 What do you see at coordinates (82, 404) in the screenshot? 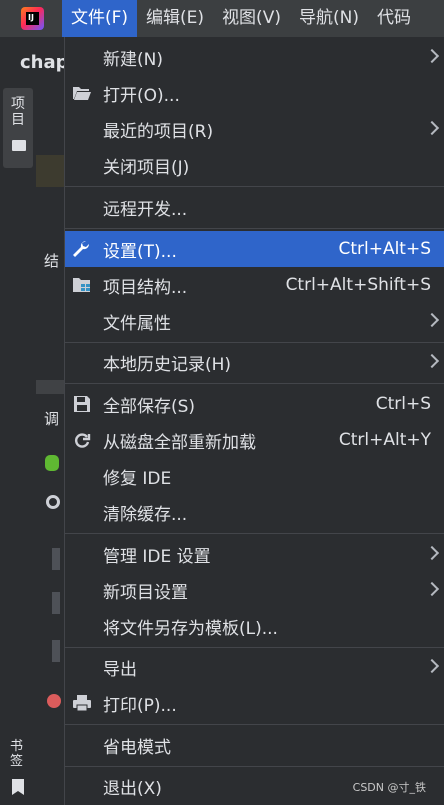
I see `save-icon` at bounding box center [82, 404].